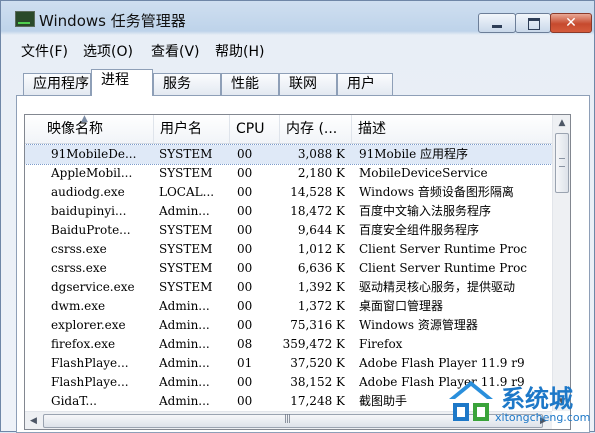 This screenshot has width=595, height=433. What do you see at coordinates (181, 129) in the screenshot?
I see `column-user-name-label: 用户名` at bounding box center [181, 129].